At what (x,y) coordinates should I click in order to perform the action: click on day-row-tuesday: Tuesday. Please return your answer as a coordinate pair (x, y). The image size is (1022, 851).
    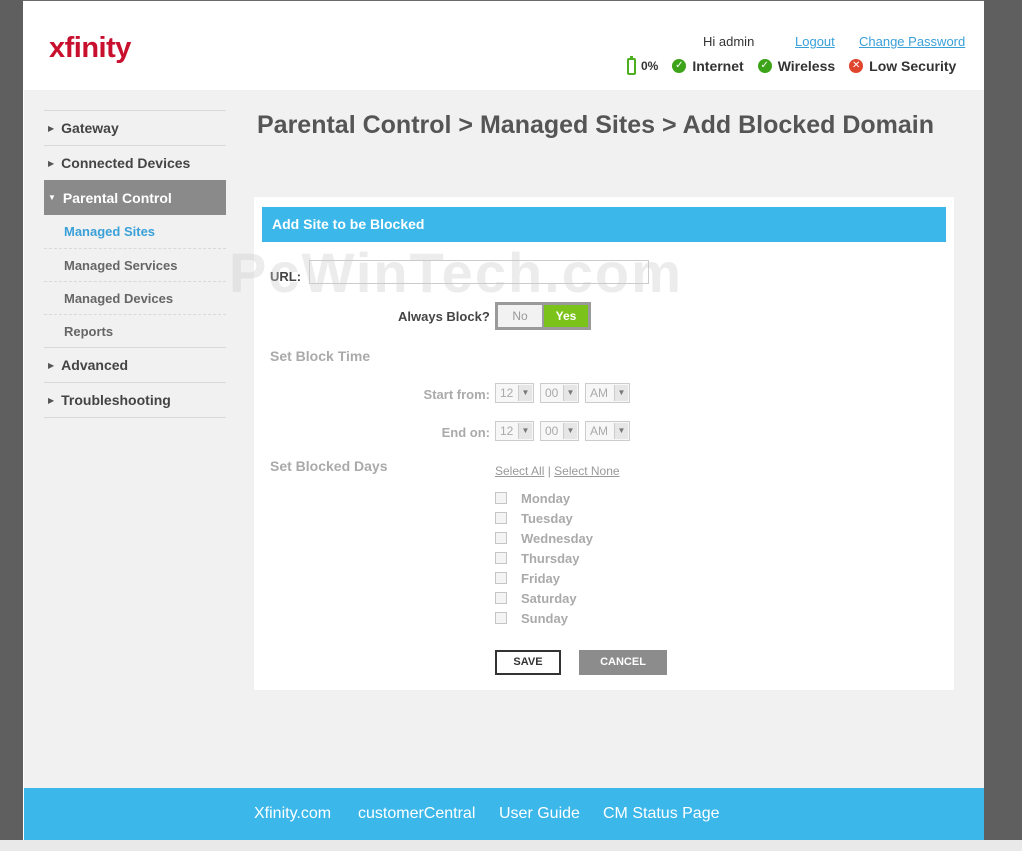
    Looking at the image, I should click on (534, 518).